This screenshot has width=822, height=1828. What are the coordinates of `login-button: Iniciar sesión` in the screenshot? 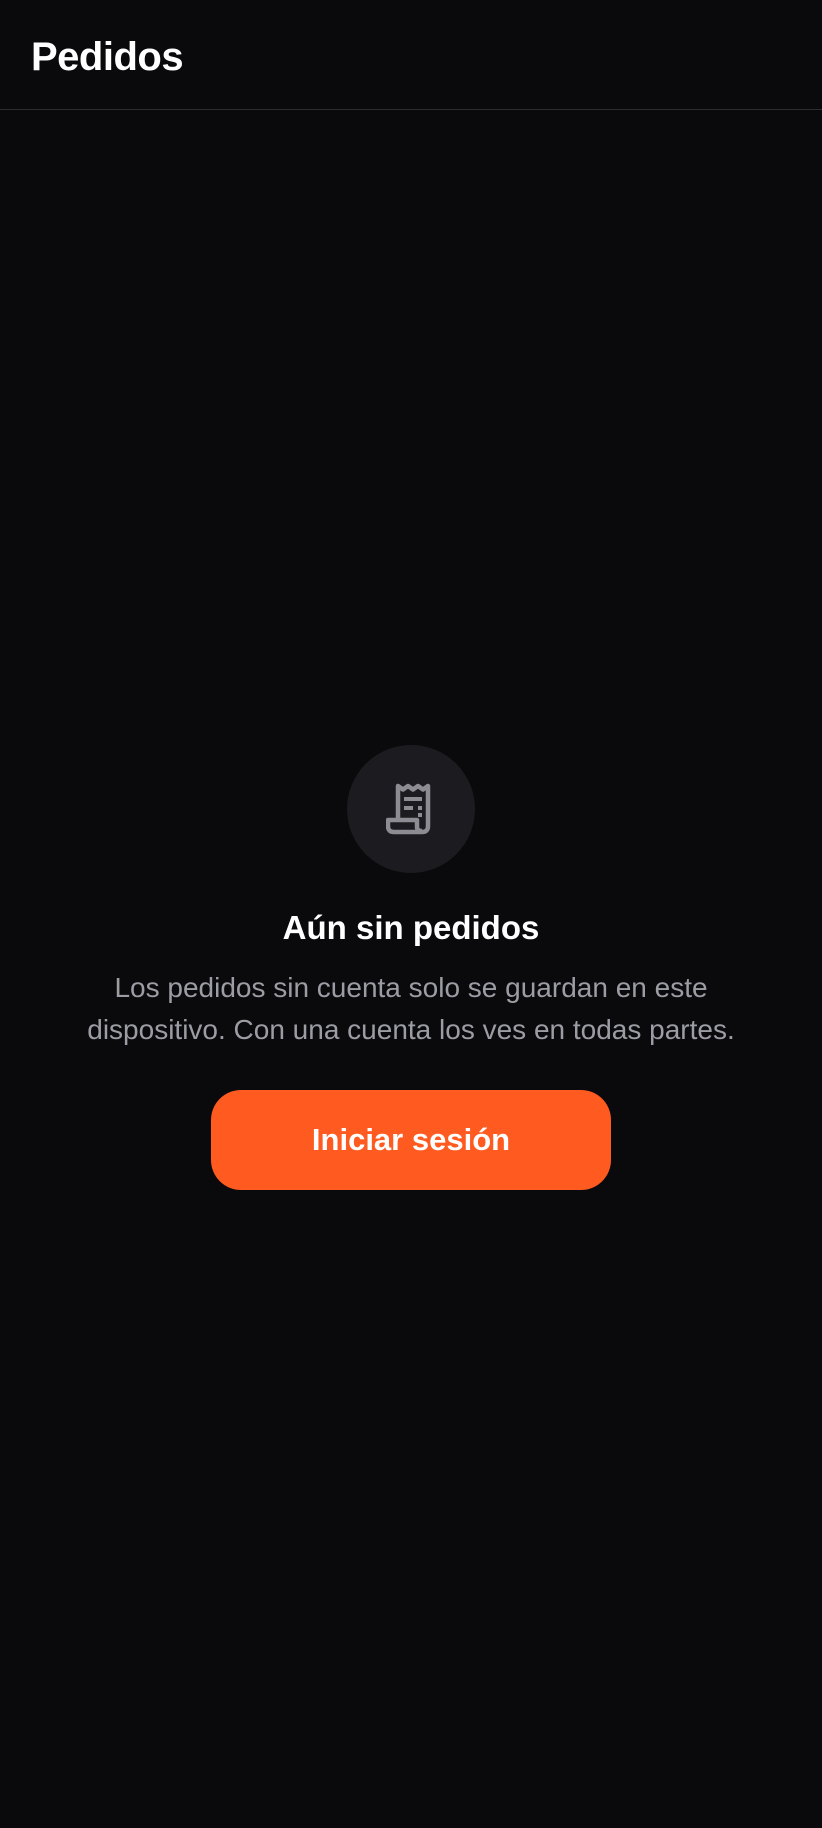 It's located at (411, 1140).